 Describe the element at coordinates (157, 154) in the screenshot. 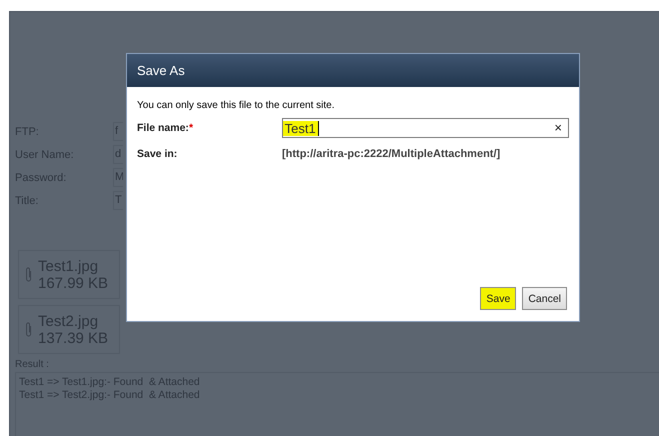

I see `save-in-label: Save in:` at that location.